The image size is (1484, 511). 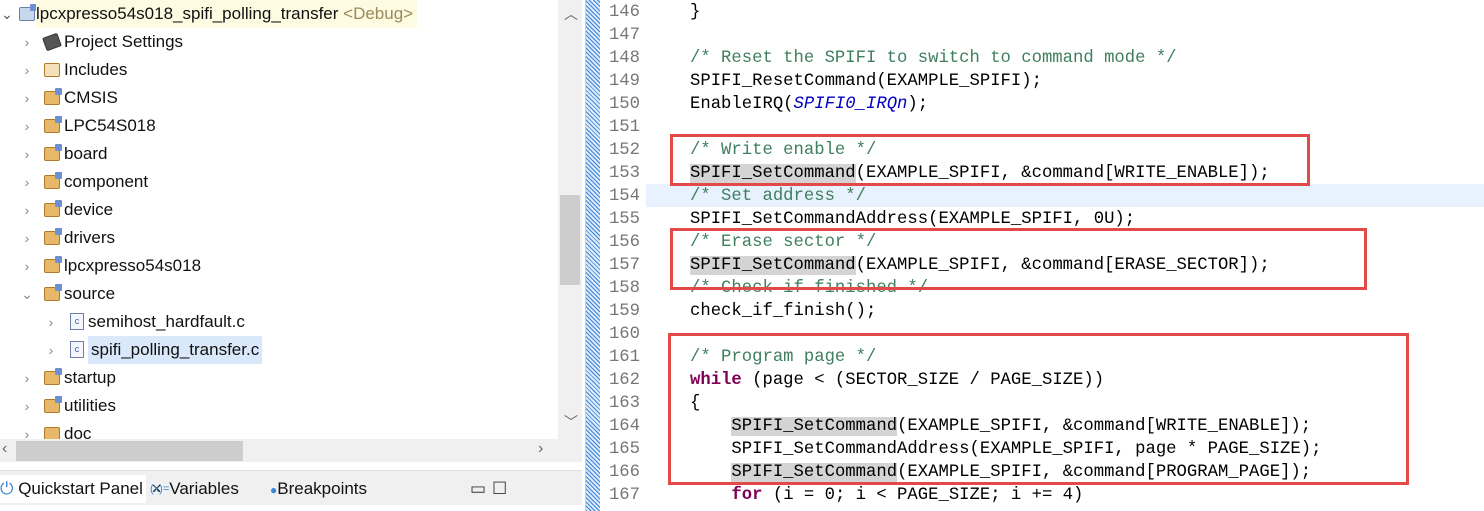 I want to click on vertical-scrollbar: ︿ ﹀, so click(x=570, y=231).